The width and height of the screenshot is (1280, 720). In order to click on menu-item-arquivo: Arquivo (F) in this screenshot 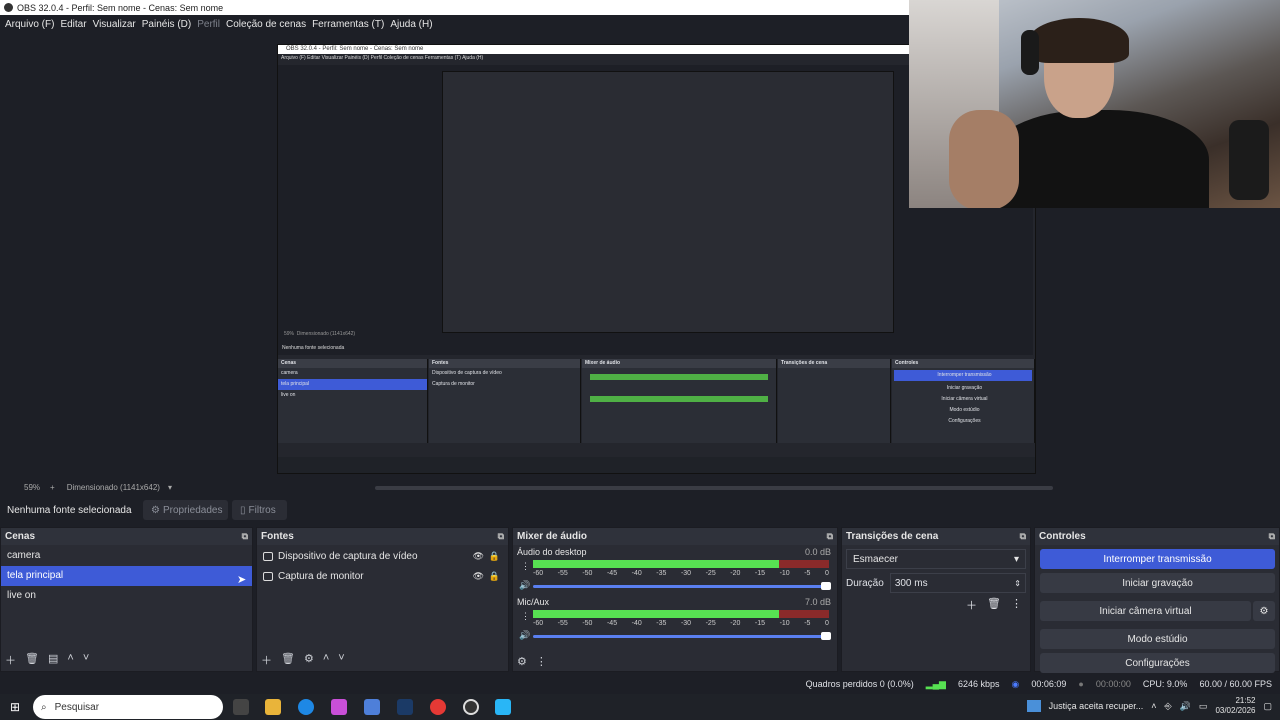, I will do `click(29, 24)`.